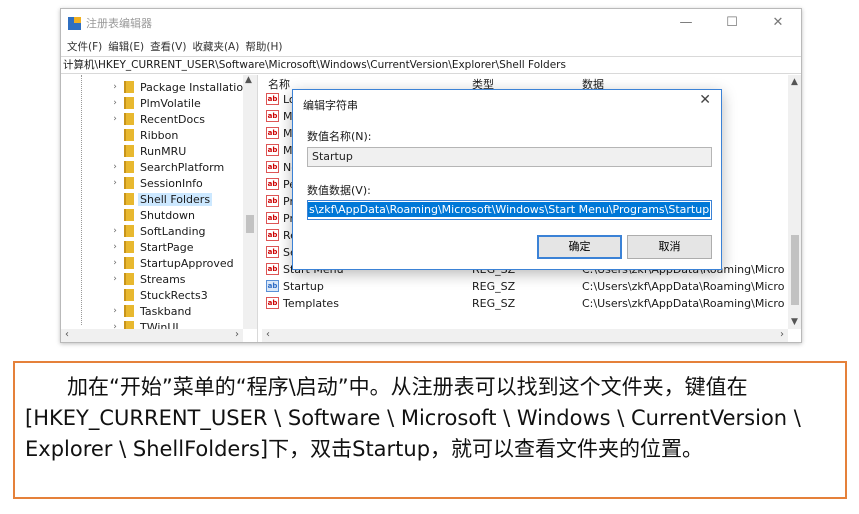 This screenshot has width=859, height=514. I want to click on tree-item: › PlmVolatile, so click(156, 103).